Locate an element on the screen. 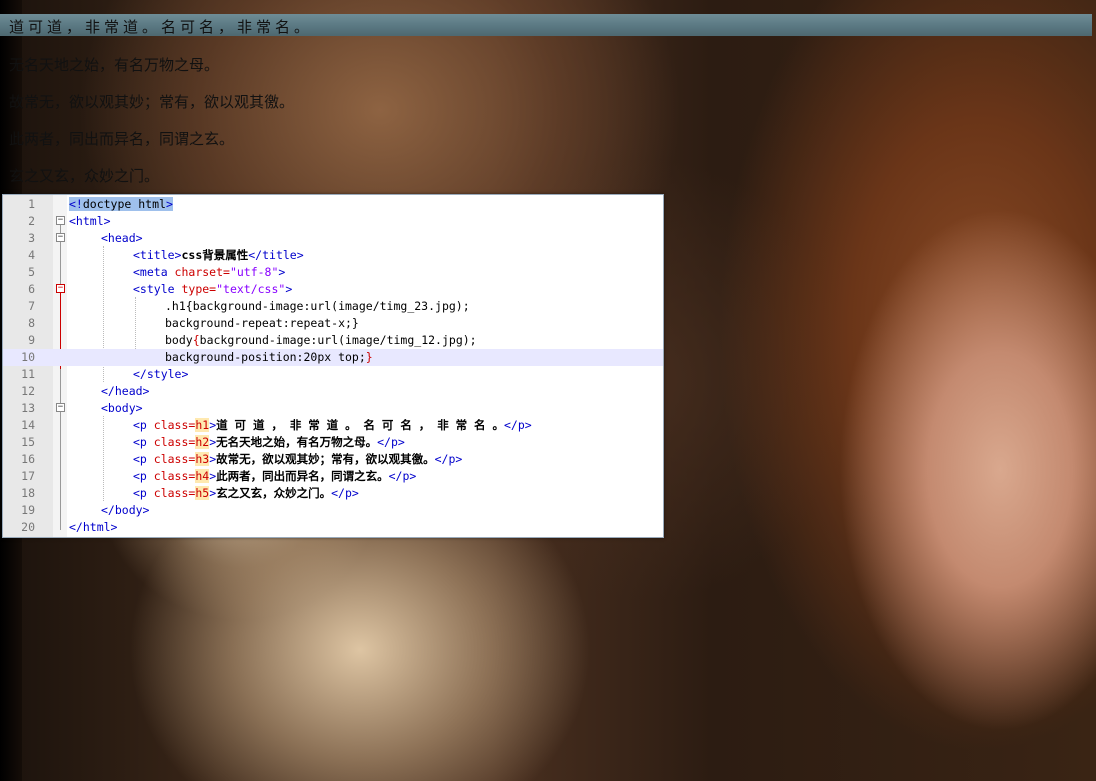 The image size is (1096, 781). code-line-18: 18 <p class=h5>玄之又玄，众妙之门。</p> is located at coordinates (333, 493).